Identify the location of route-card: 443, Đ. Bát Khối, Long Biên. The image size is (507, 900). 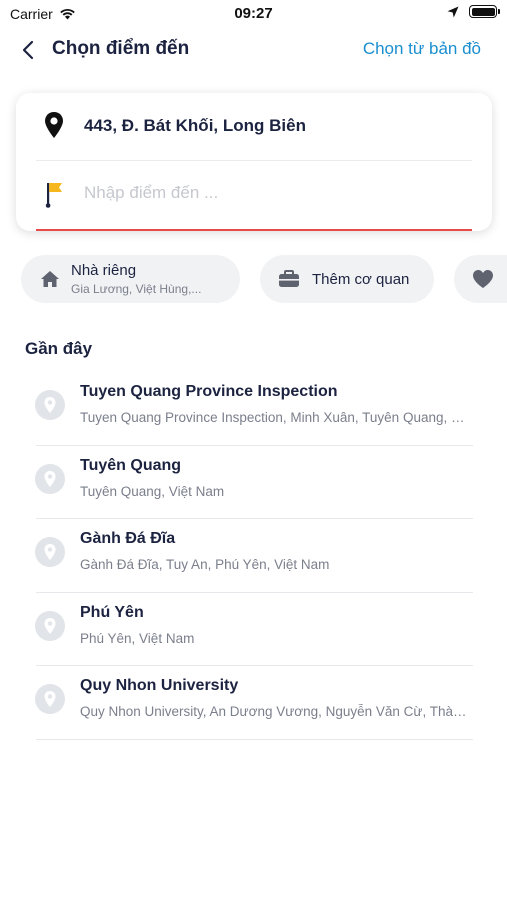
(254, 162).